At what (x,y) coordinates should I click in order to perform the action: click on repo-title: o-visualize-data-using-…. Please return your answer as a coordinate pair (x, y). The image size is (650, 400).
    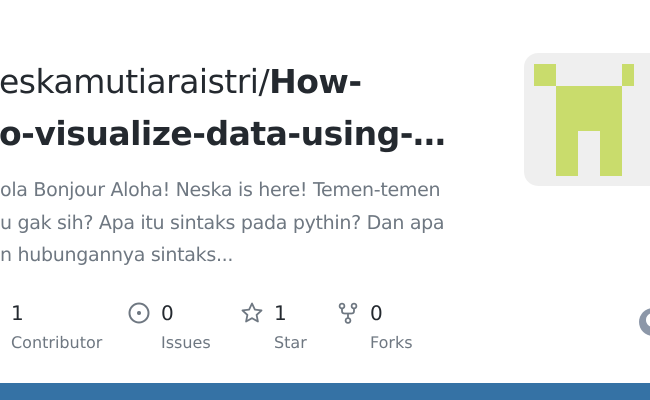
    Looking at the image, I should click on (223, 134).